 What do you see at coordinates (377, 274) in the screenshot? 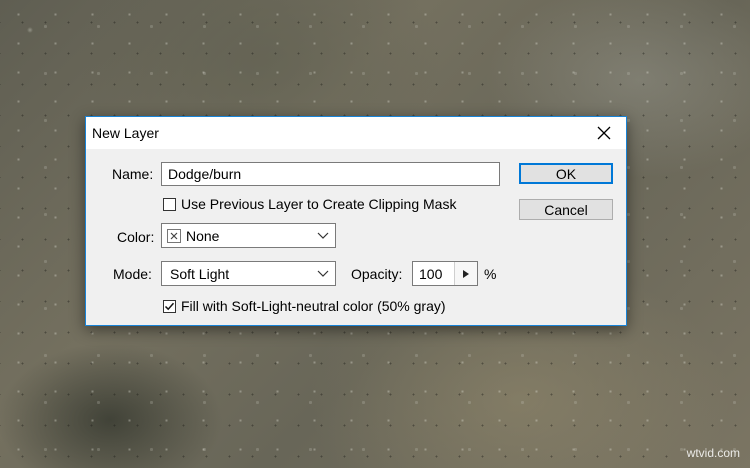
I see `opacity-label: Opacity:` at bounding box center [377, 274].